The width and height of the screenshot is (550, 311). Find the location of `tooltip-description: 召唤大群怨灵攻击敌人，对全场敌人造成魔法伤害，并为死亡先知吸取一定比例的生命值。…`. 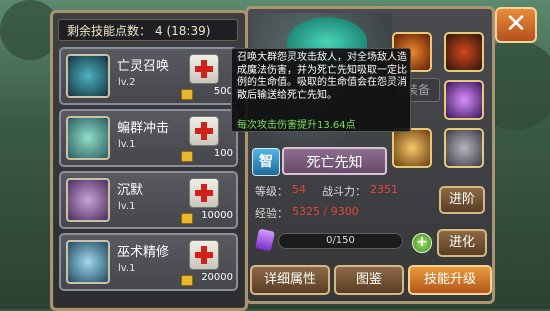

tooltip-description: 召唤大群怨灵攻击敌人，对全场敌人造成魔法伤害，并为死亡先知吸取一定比例的生命值。… is located at coordinates (322, 76).